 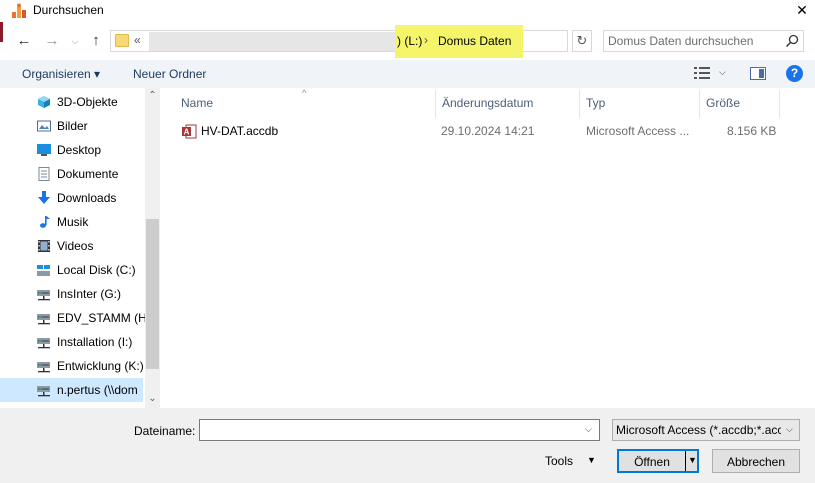 I want to click on address-bar: « ) (L:) › Domus Daten ⌵, so click(x=386, y=41).